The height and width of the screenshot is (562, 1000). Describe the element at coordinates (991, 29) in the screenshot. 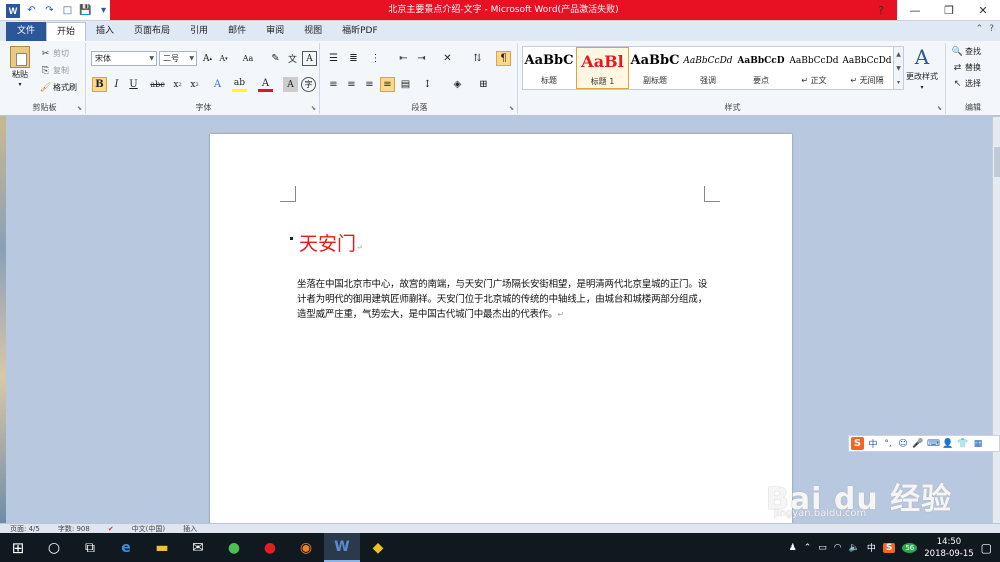

I see `help-icon: ?` at that location.